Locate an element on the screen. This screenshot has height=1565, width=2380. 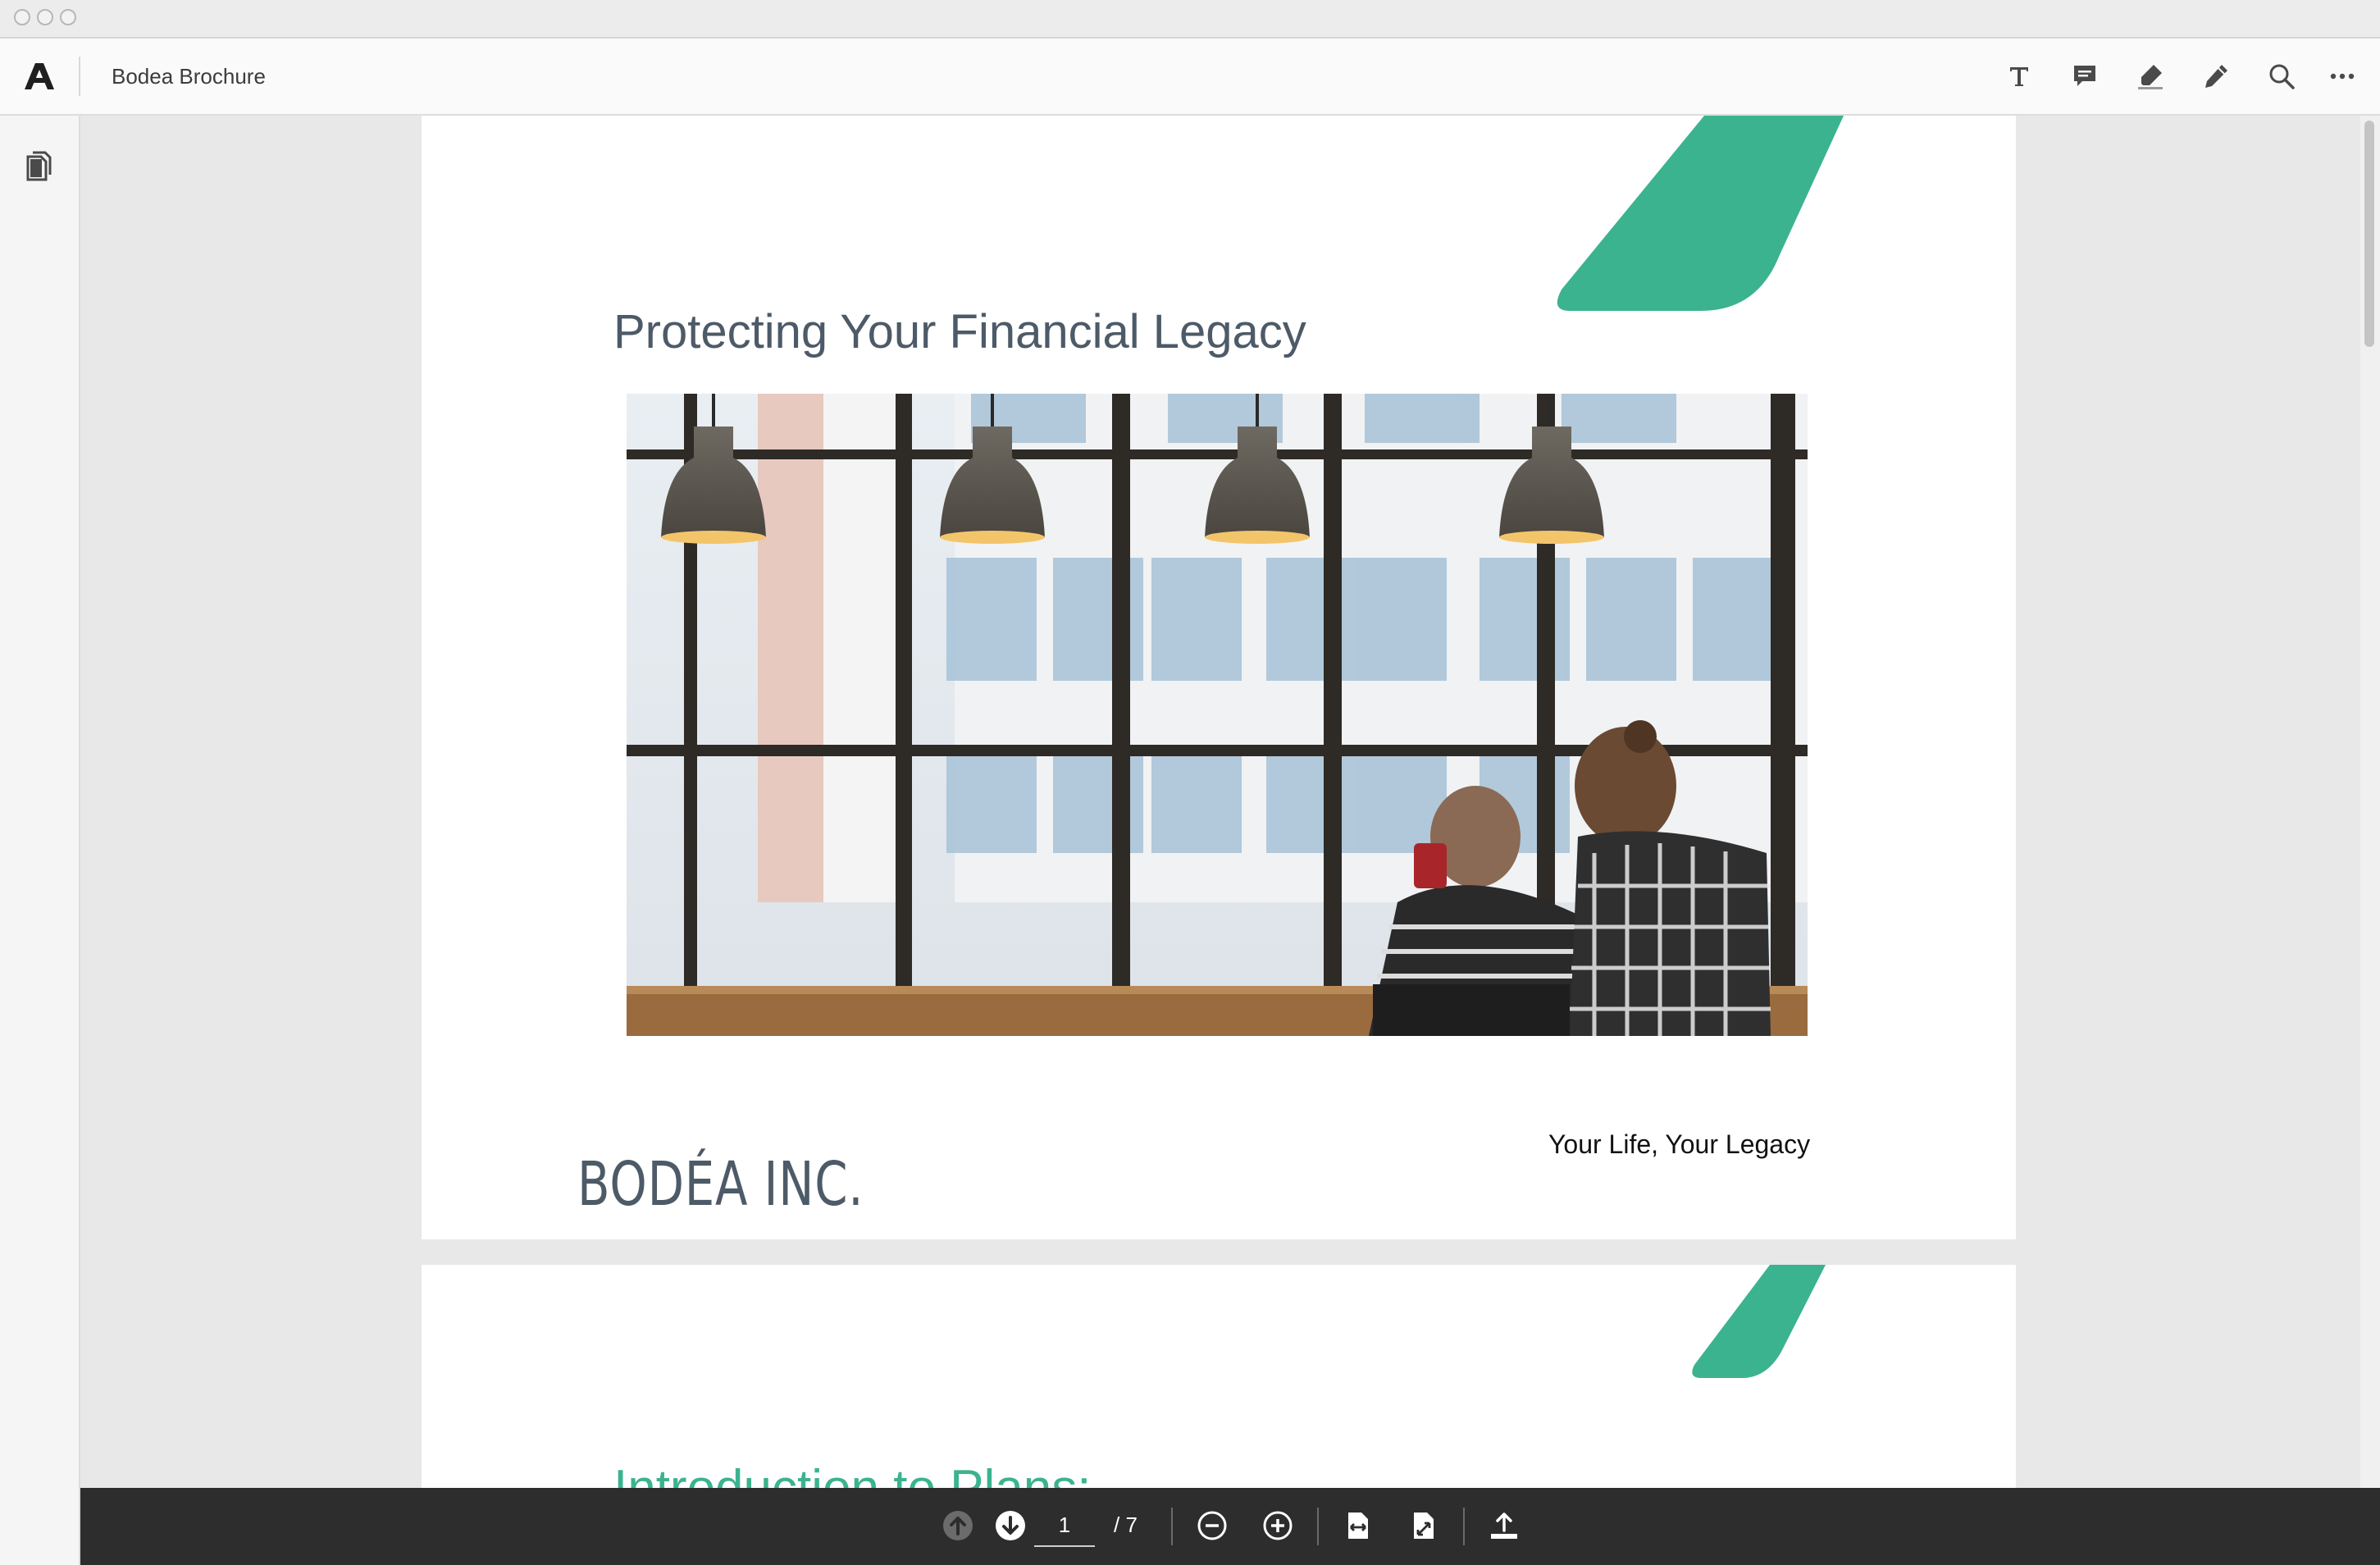
scrollbar-thumb is located at coordinates (2369, 234).